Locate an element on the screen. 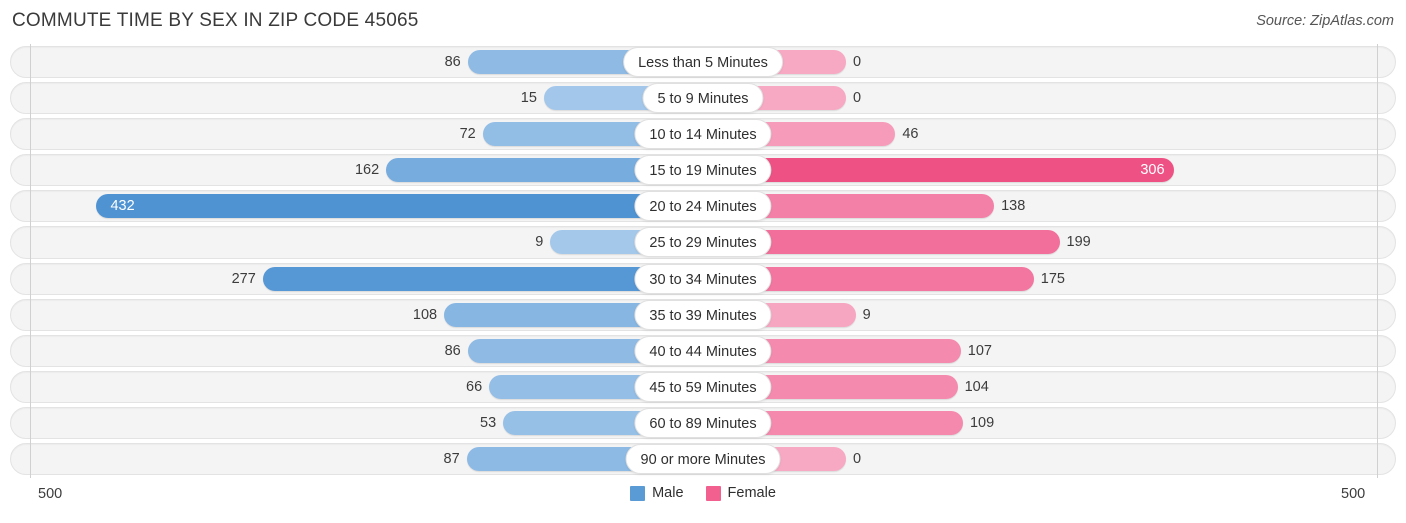 The image size is (1406, 523). category-label: Less than 5 Minutes is located at coordinates (703, 62).